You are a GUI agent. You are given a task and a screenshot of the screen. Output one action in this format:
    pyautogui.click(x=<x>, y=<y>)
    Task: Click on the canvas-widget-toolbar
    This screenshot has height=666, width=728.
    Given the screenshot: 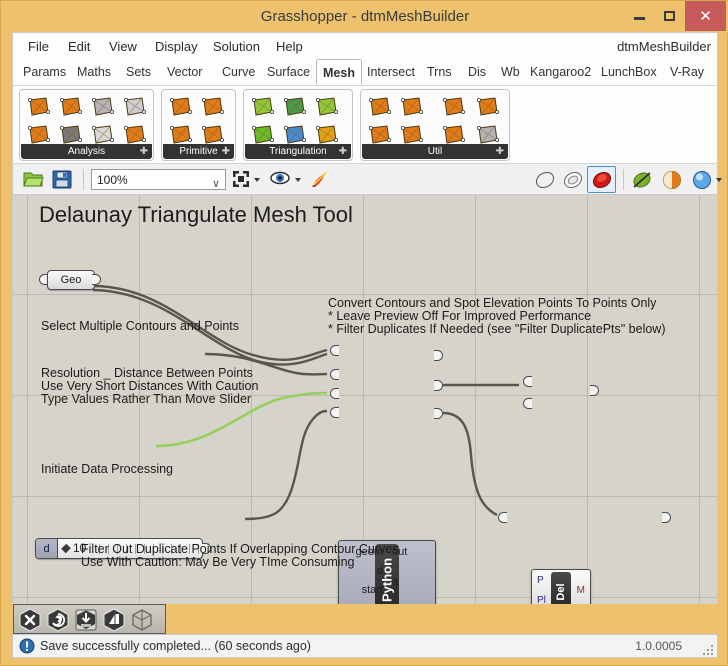 What is the action you would take?
    pyautogui.click(x=89, y=619)
    